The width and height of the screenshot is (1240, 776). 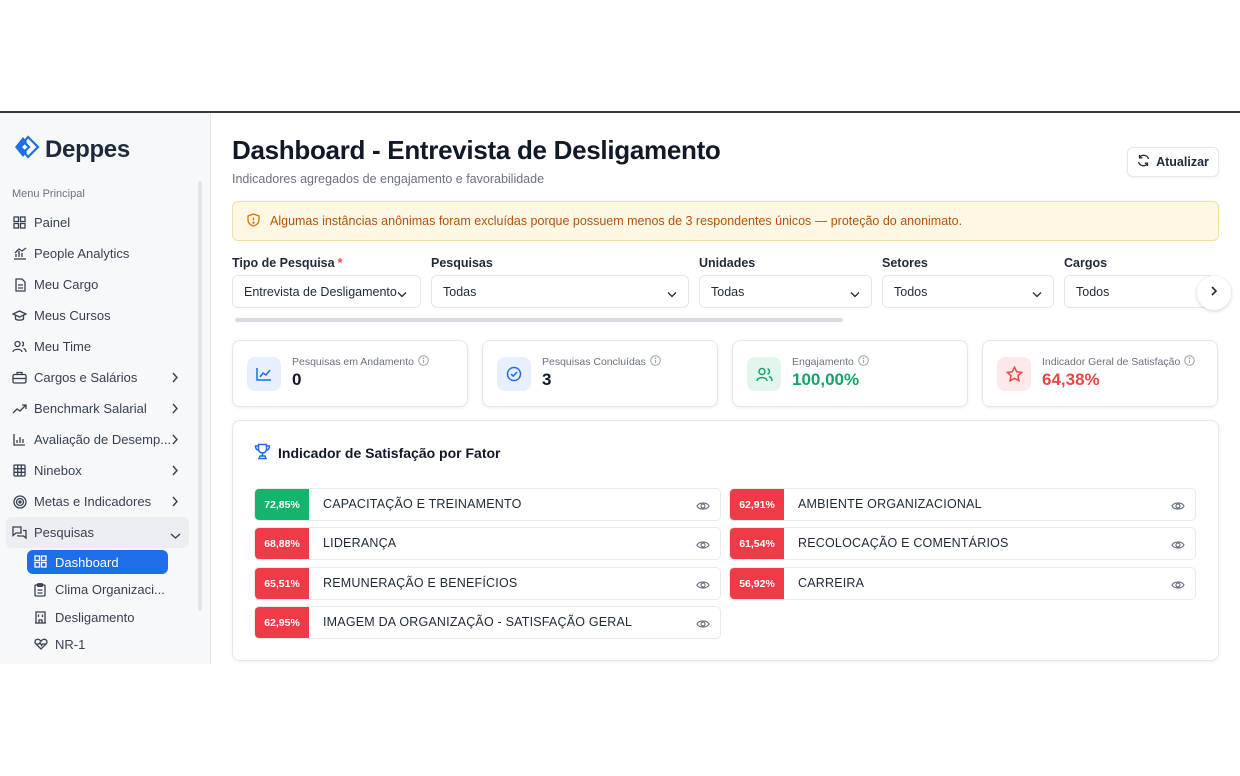 I want to click on filter-label-cargos: Cargos, so click(x=1086, y=263).